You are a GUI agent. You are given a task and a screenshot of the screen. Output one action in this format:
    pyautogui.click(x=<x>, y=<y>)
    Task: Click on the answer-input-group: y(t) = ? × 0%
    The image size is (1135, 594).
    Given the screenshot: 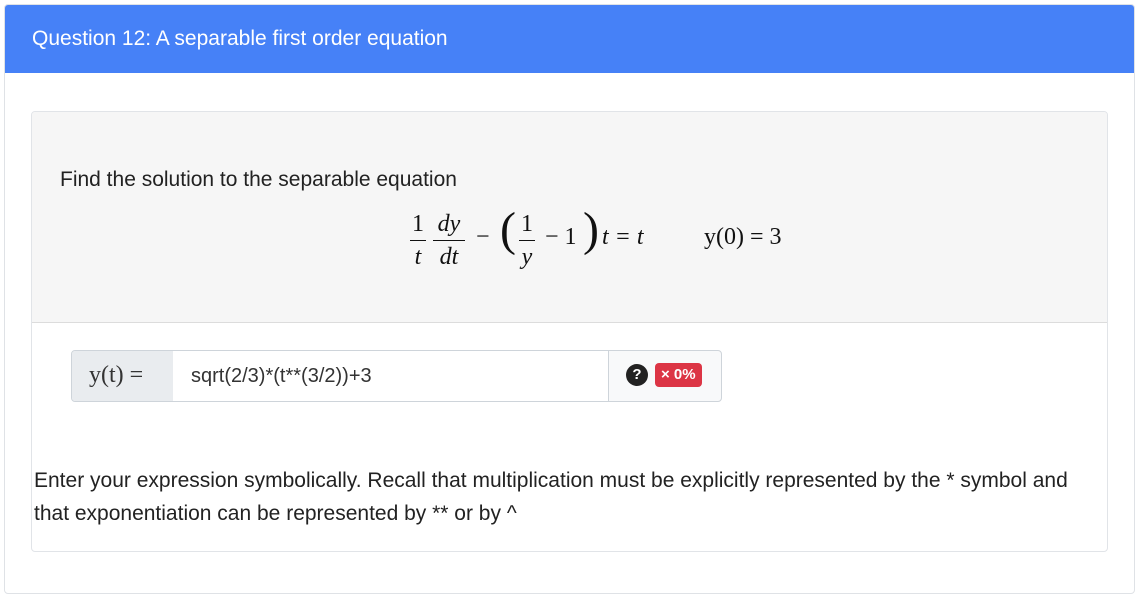 What is the action you would take?
    pyautogui.click(x=396, y=376)
    